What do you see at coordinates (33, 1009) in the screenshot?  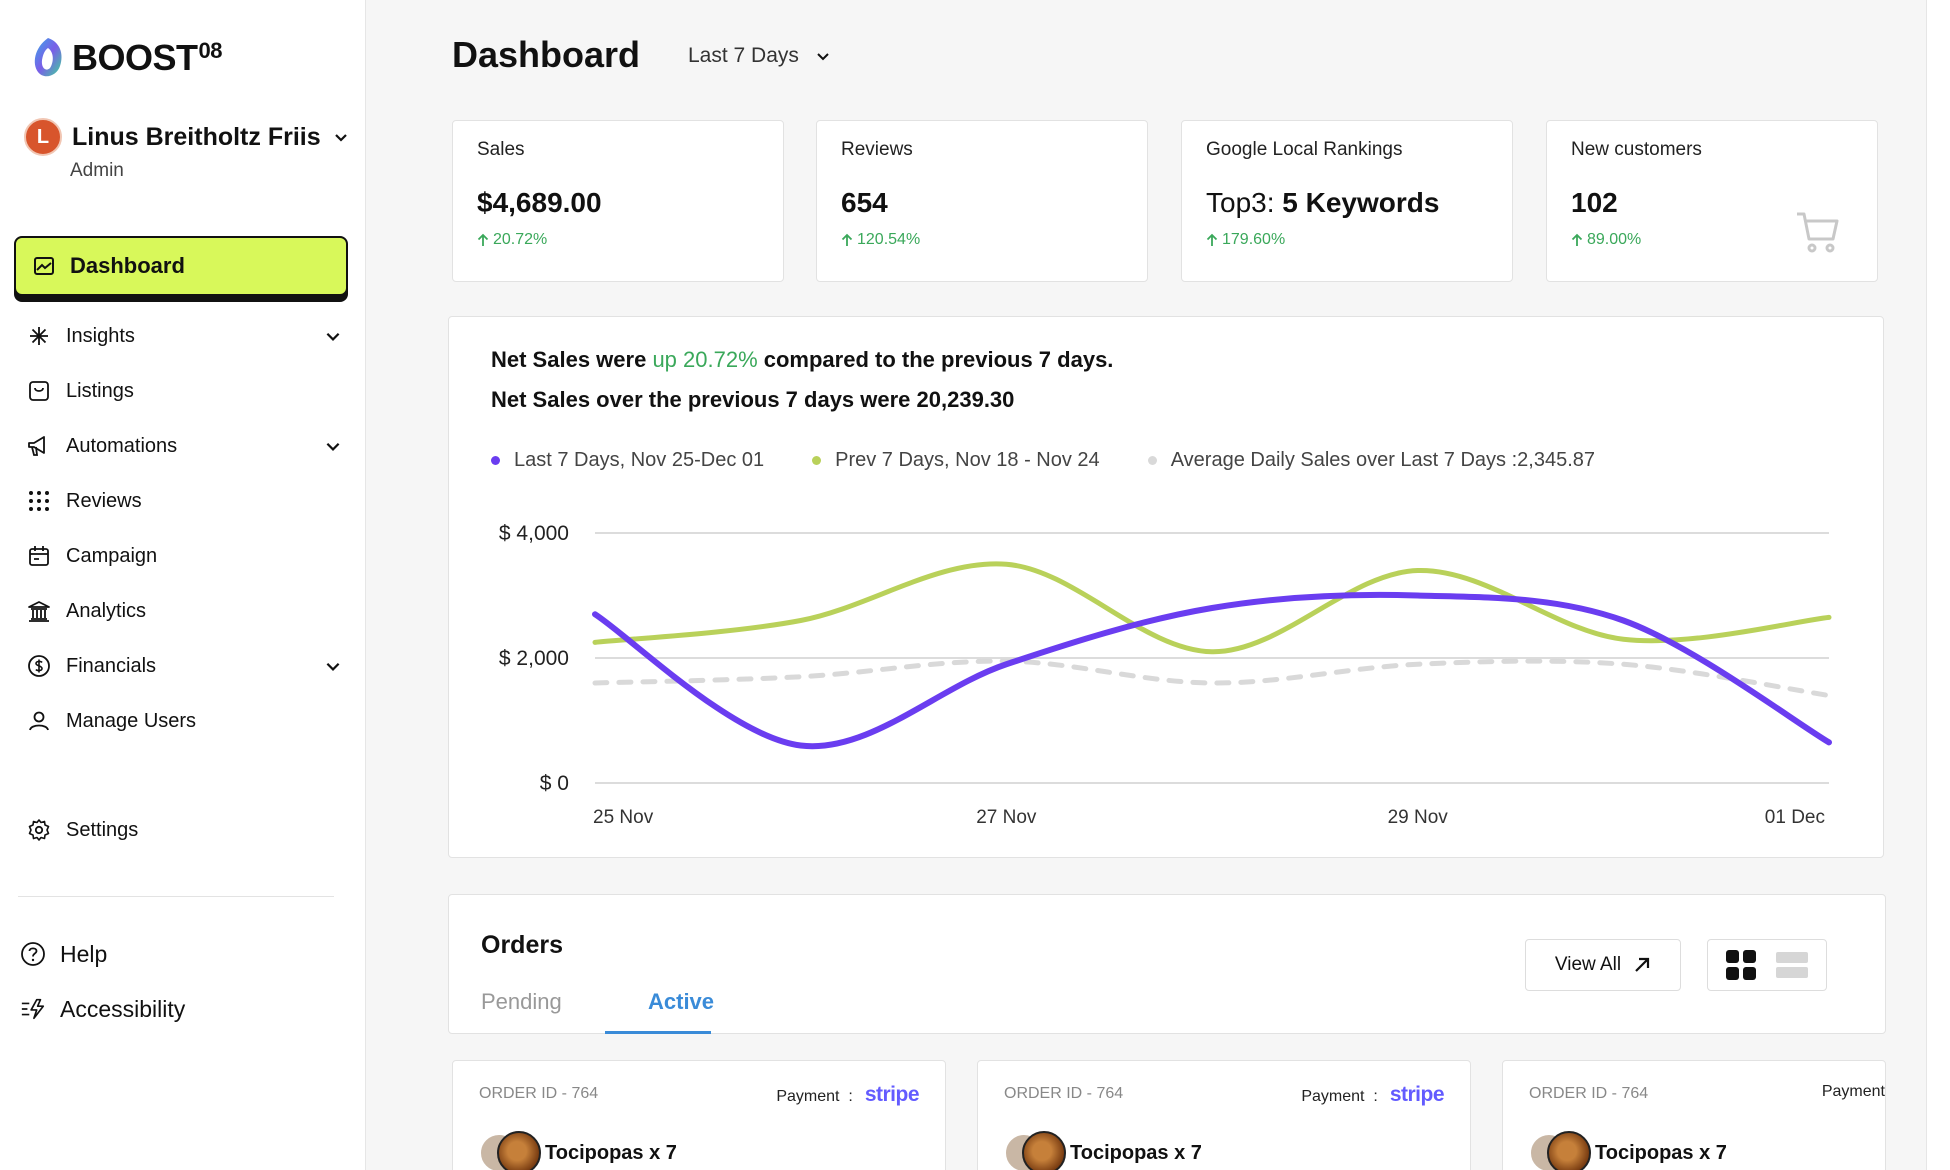 I see `accessibility-icon` at bounding box center [33, 1009].